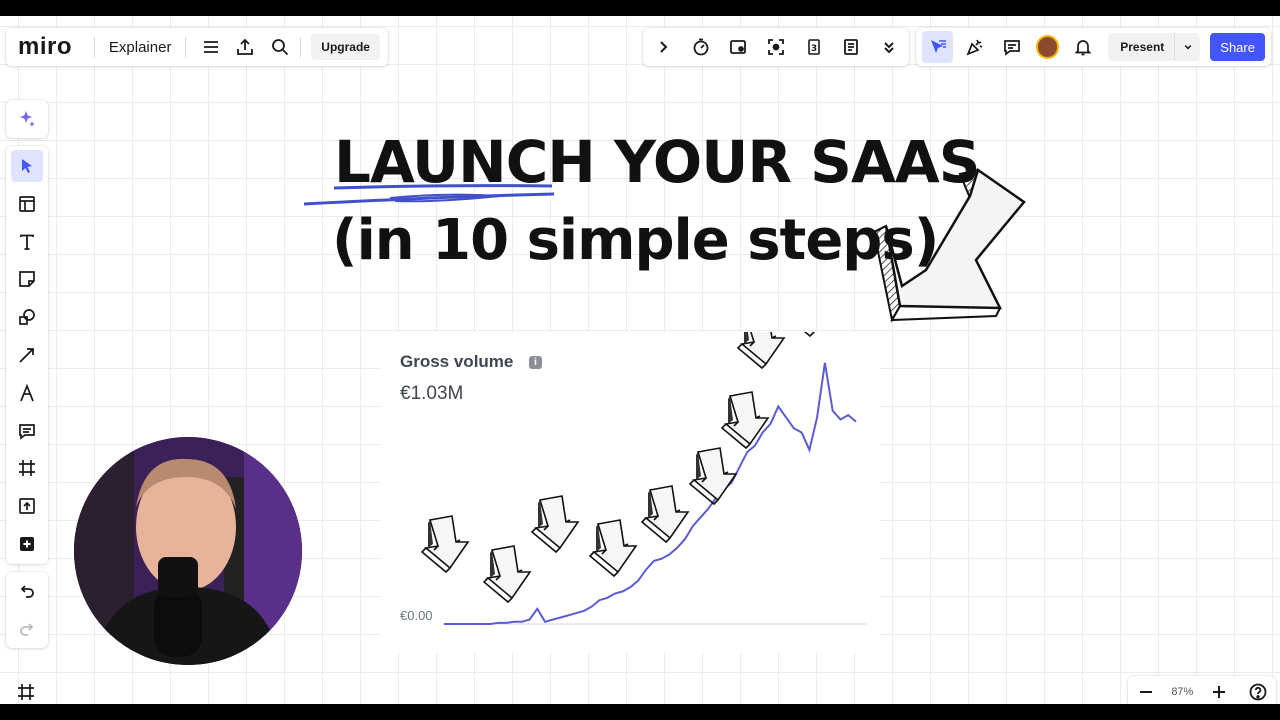  Describe the element at coordinates (889, 47) in the screenshot. I see `chevron-double-down-icon` at that location.